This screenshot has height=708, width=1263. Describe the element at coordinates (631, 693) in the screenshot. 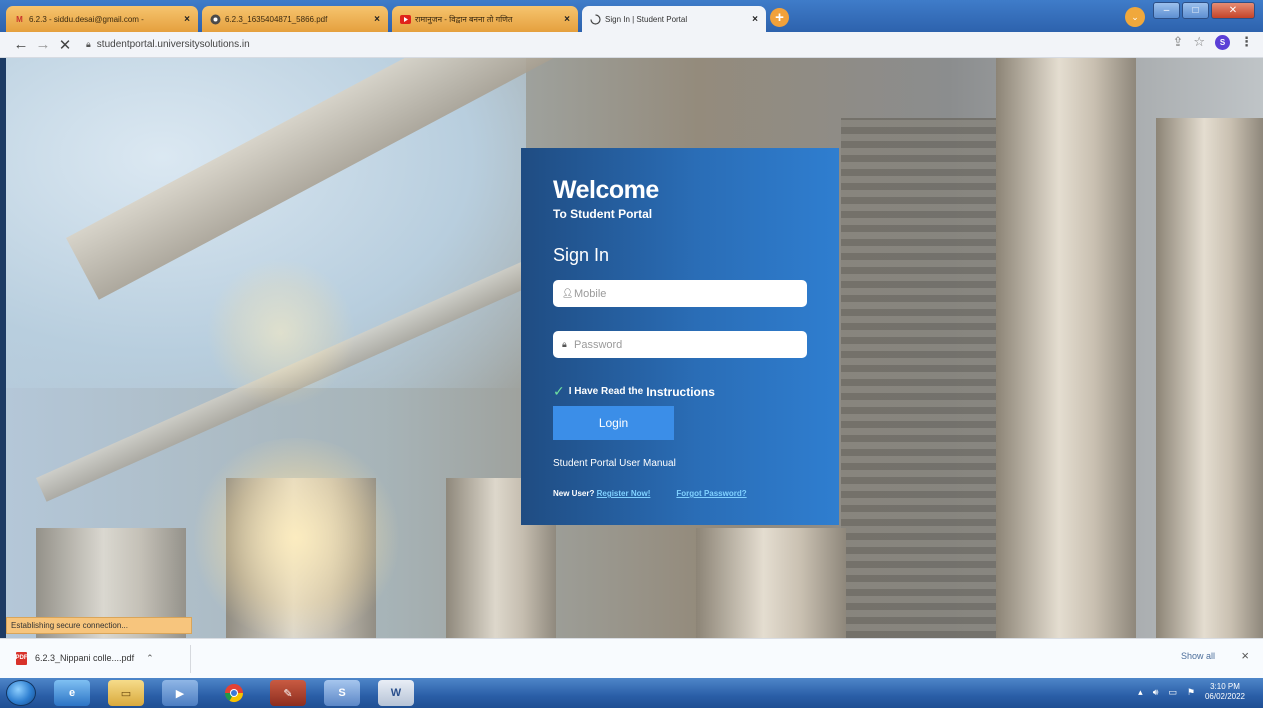

I see `windows-taskbar: e ▭ ▶ ✎ S W ▴ 🔊︎ ▭ ⚑ 3:10 PM 06/02/2022` at that location.